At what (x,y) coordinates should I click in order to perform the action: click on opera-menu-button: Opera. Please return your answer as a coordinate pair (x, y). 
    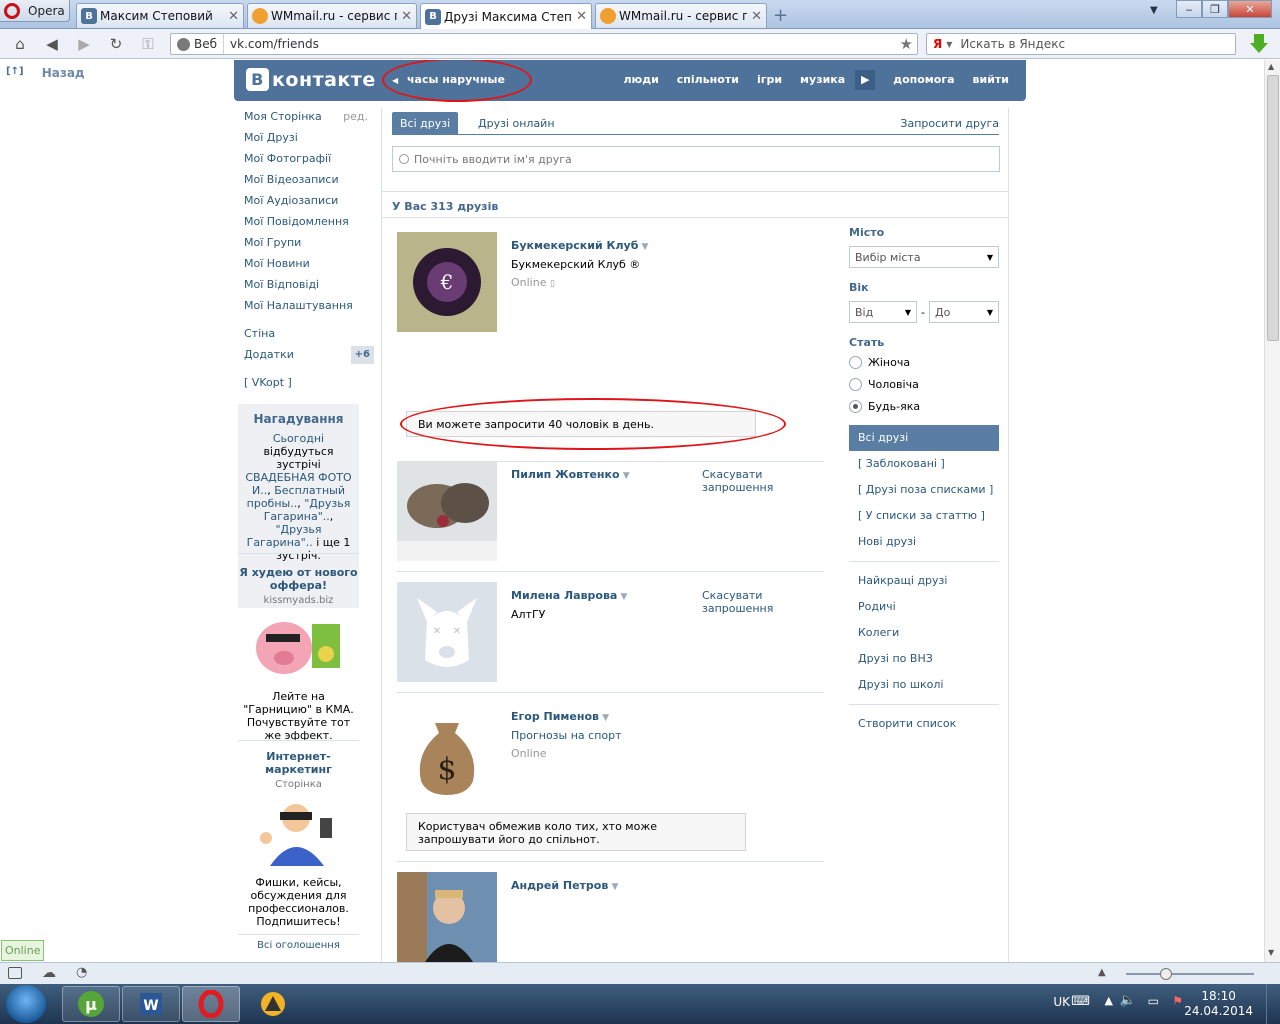
    Looking at the image, I should click on (35, 11).